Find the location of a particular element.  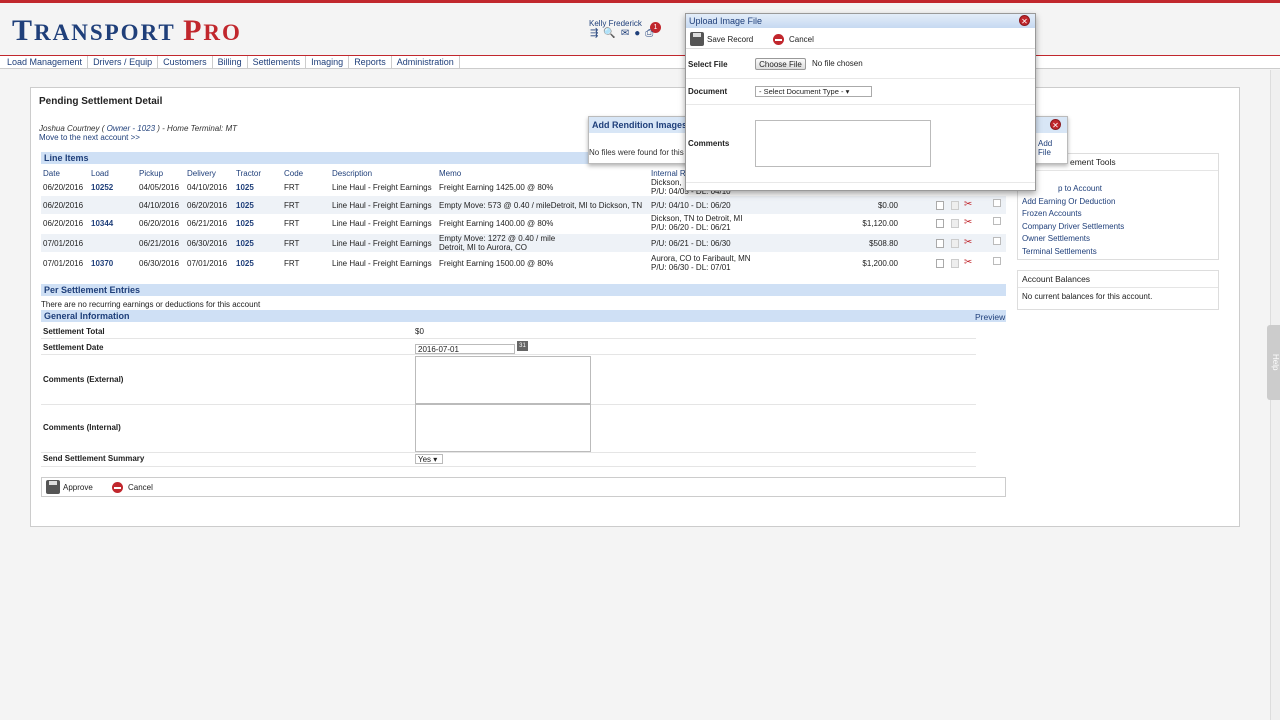

col-tractor: Tractor is located at coordinates (248, 173).